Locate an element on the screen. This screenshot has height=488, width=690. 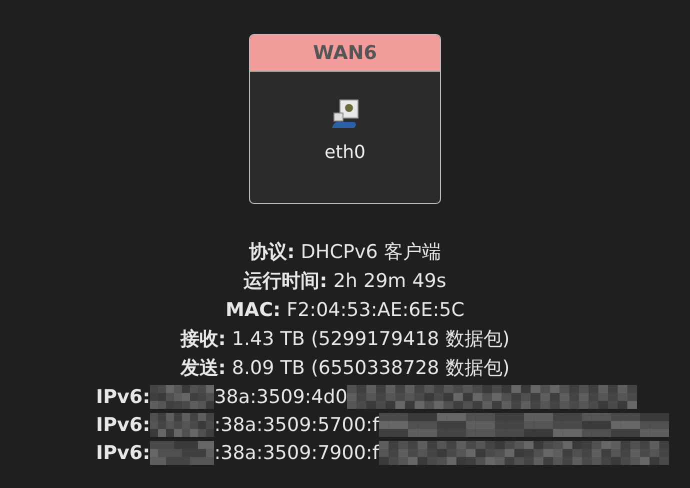
status-line: MAC: F2:04:53:AE:6E:5C is located at coordinates (344, 310).